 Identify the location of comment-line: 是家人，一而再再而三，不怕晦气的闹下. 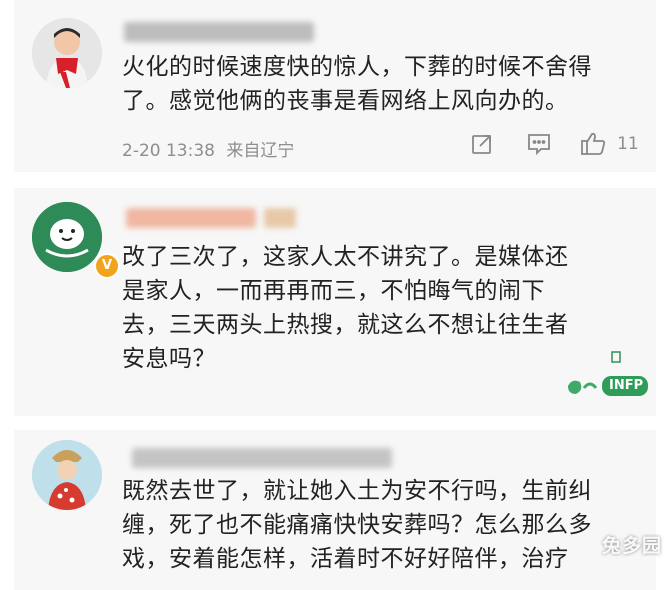
(333, 291).